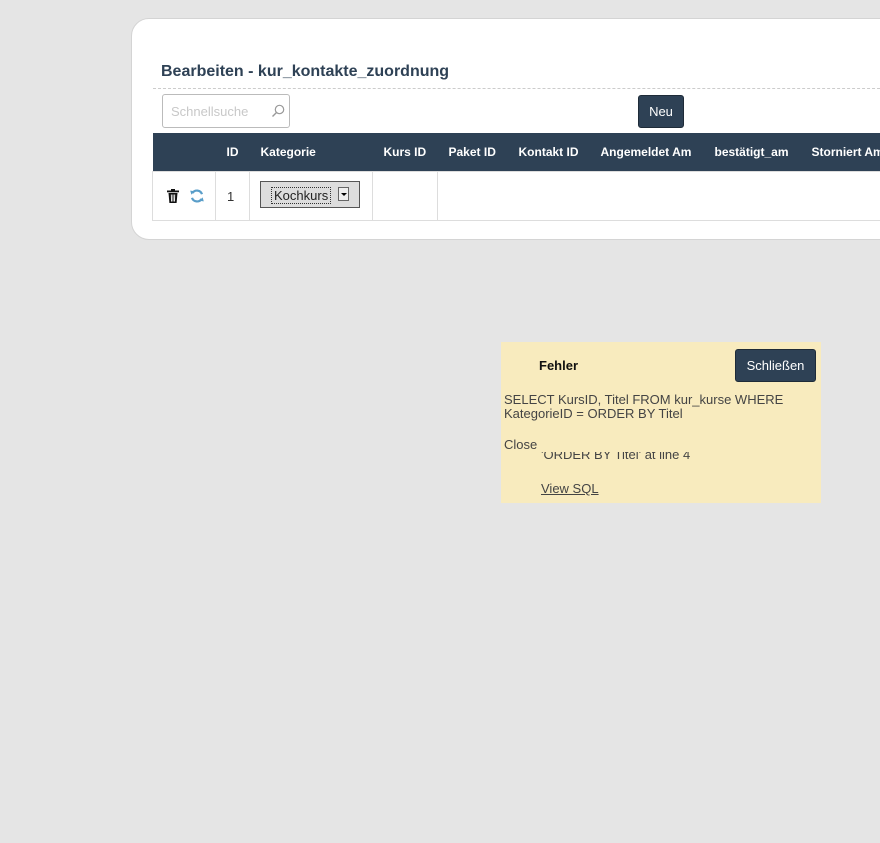 This screenshot has height=843, width=880. What do you see at coordinates (197, 196) in the screenshot?
I see `refresh-icon` at bounding box center [197, 196].